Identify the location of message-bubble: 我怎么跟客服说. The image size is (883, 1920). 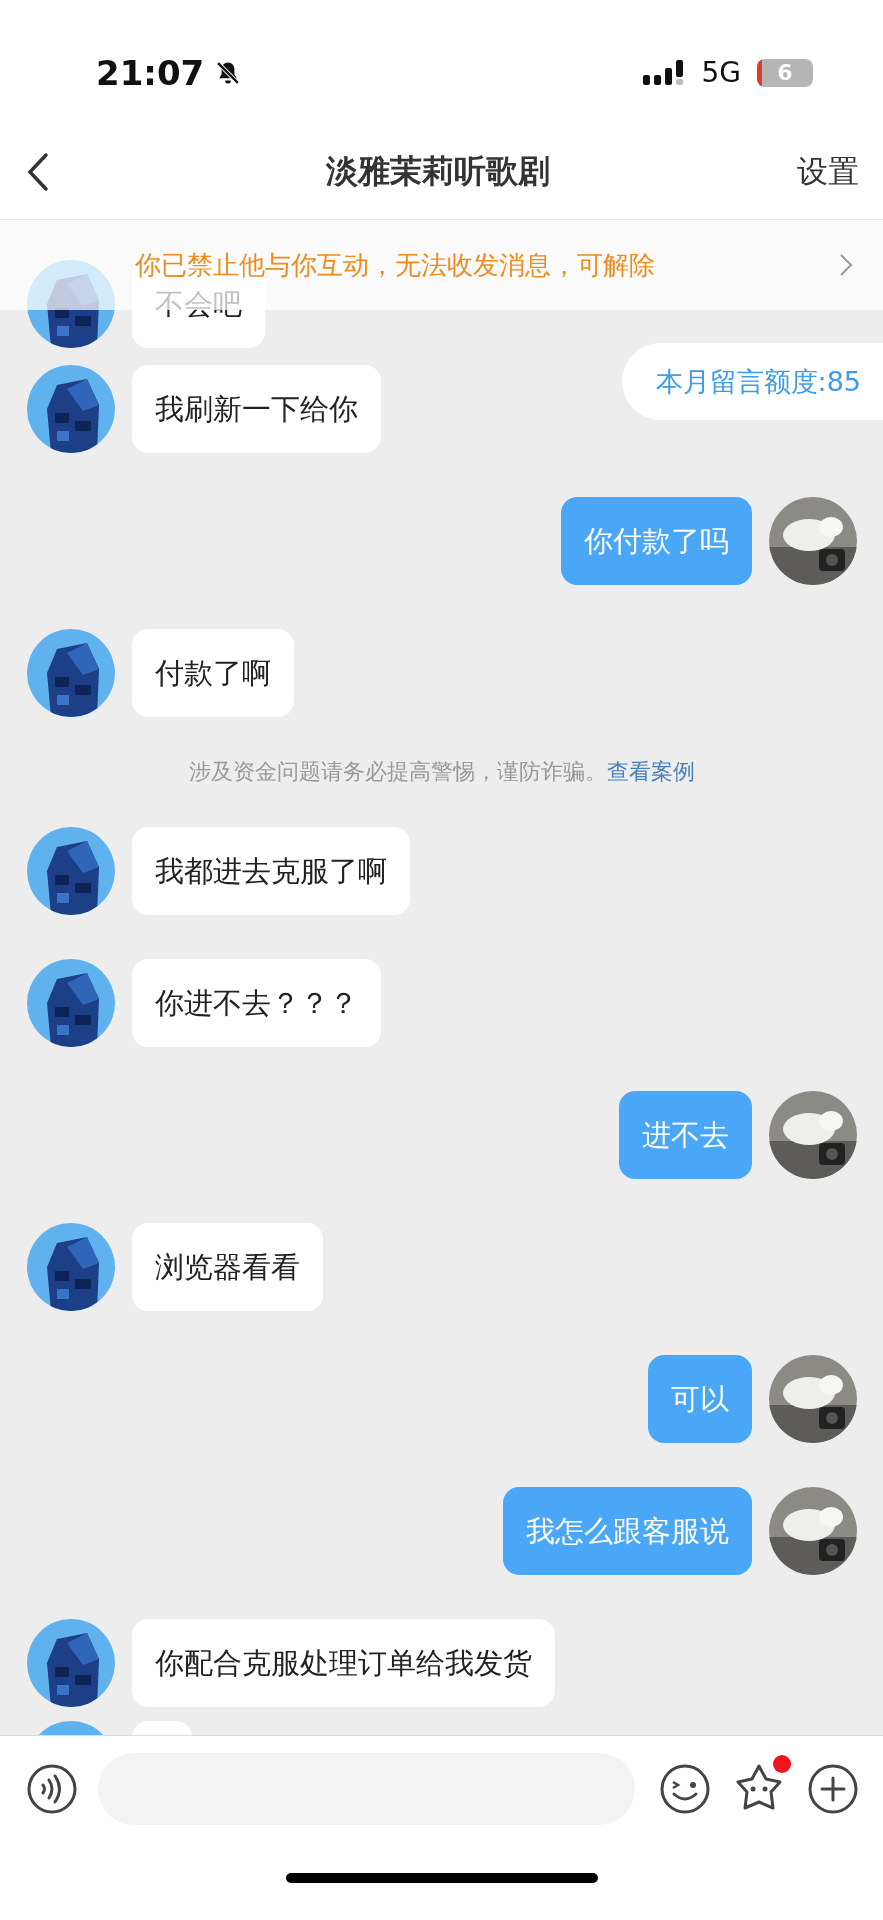
(627, 1531).